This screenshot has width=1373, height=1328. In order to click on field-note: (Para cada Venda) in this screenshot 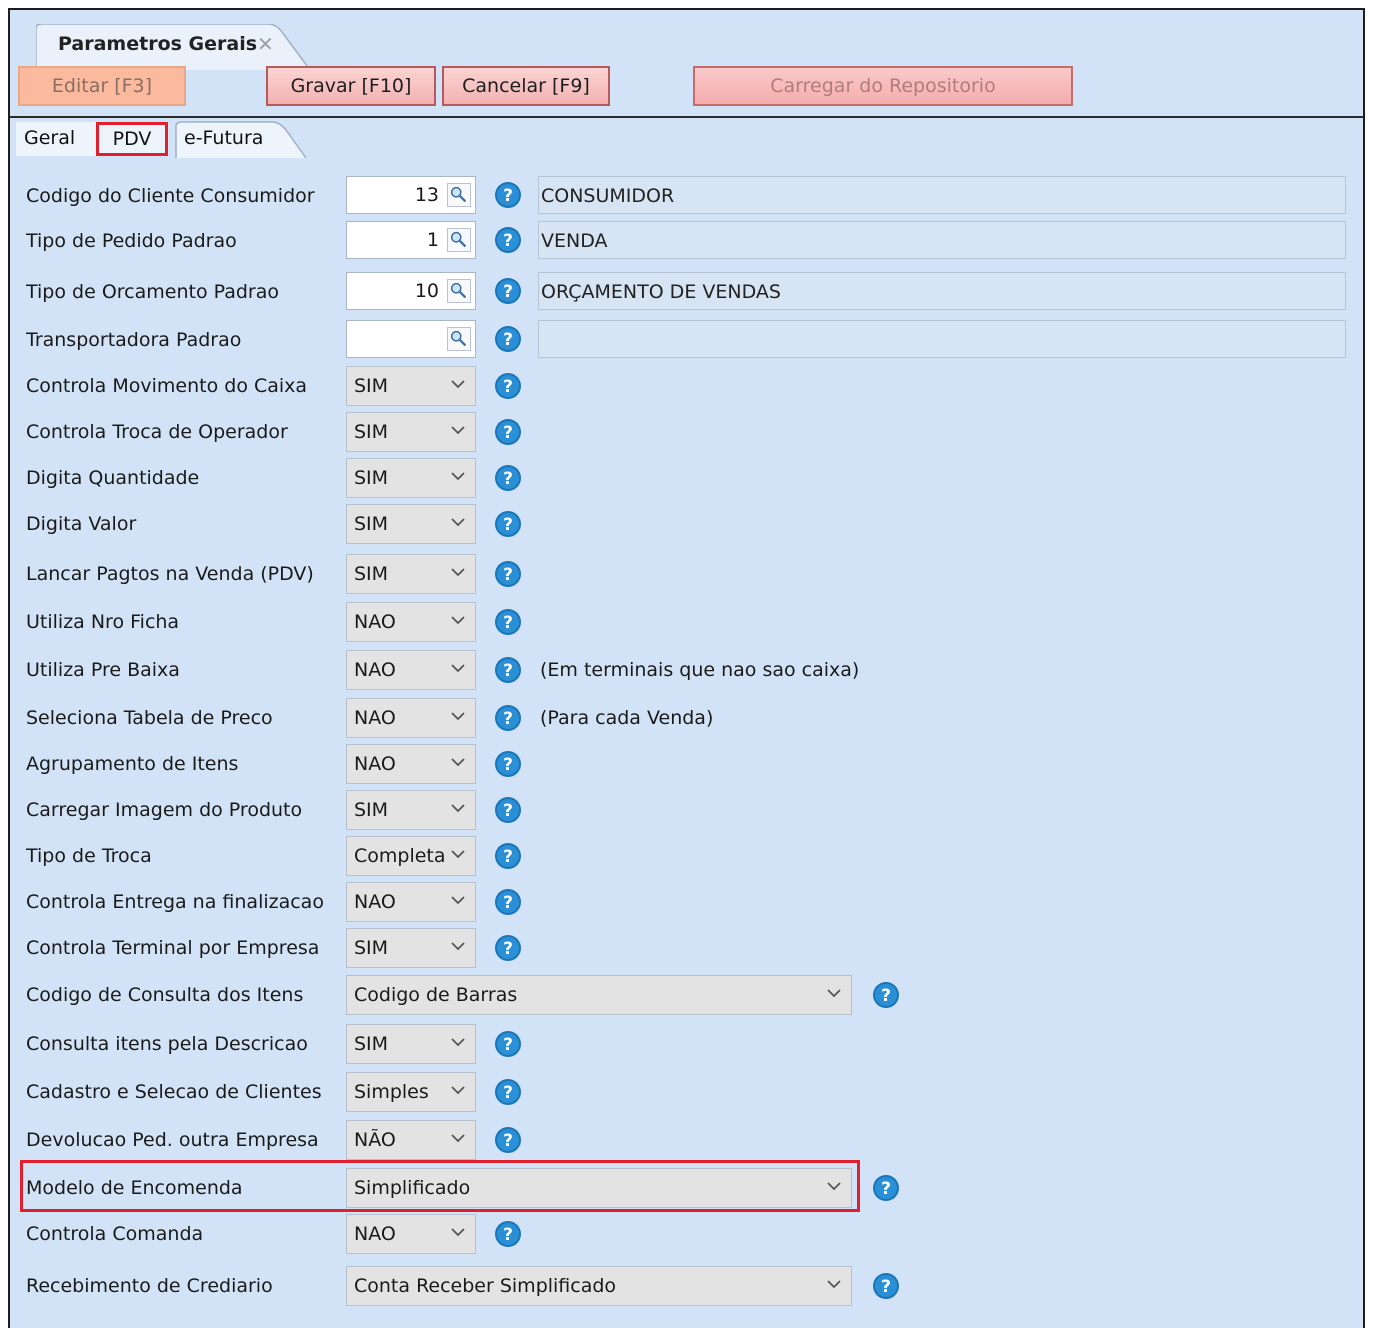, I will do `click(627, 718)`.